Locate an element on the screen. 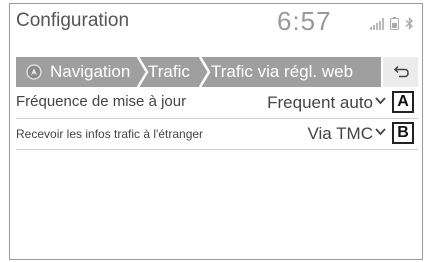 The height and width of the screenshot is (262, 425). callout-marker: B is located at coordinates (403, 133).